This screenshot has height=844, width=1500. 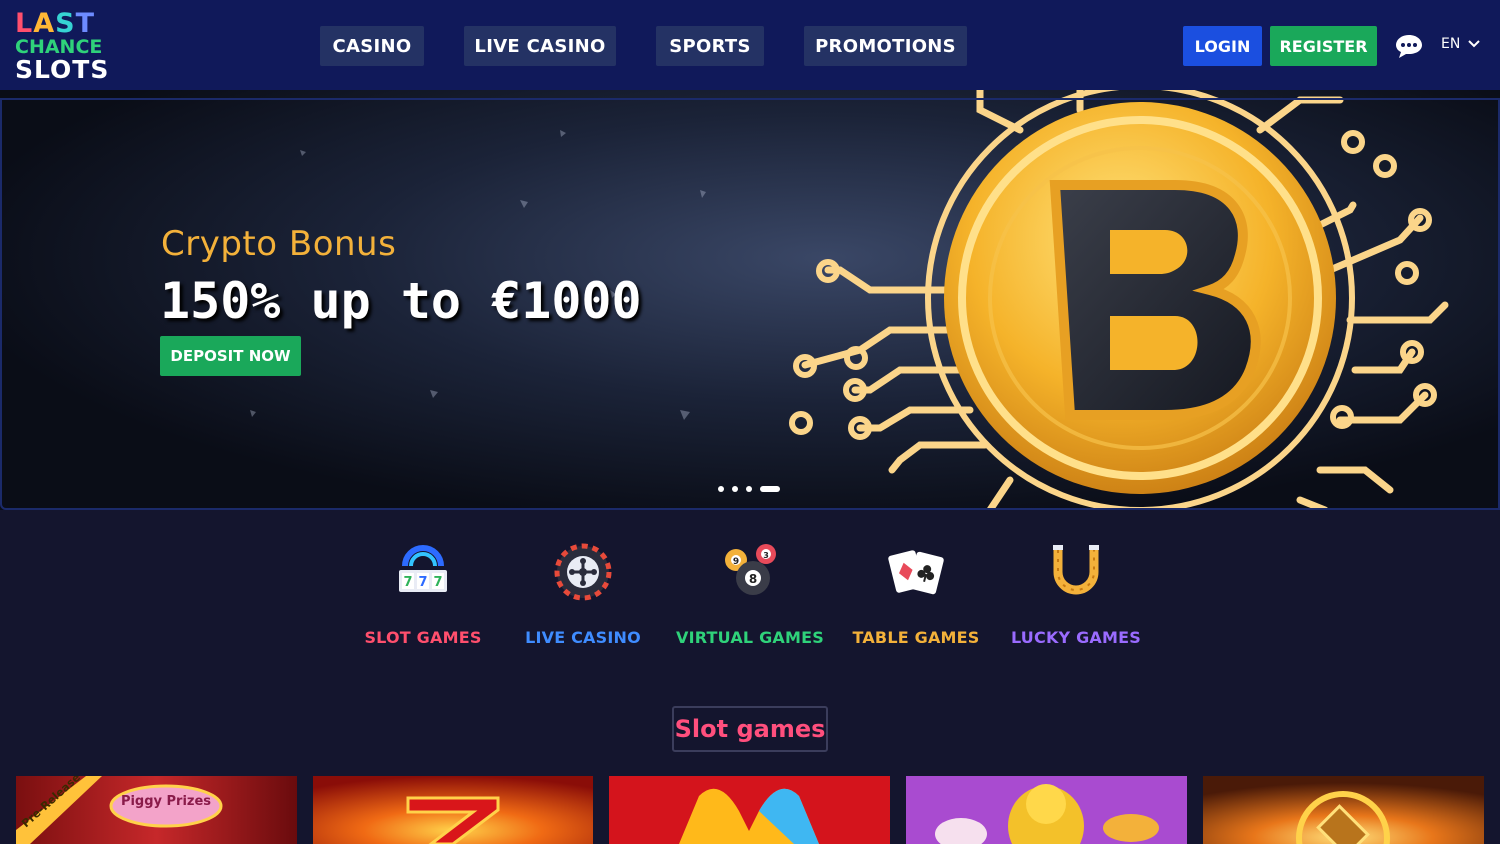 What do you see at coordinates (736, 562) in the screenshot?
I see `svg-text: 9` at bounding box center [736, 562].